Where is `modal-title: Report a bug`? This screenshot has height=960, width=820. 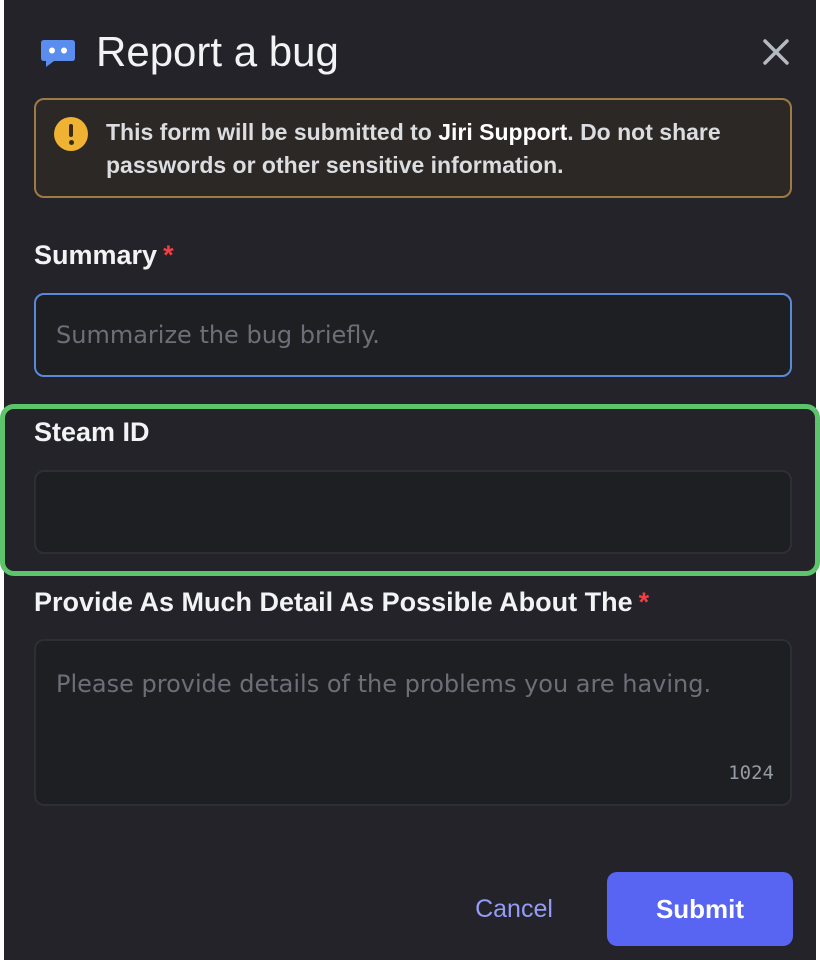
modal-title: Report a bug is located at coordinates (217, 51).